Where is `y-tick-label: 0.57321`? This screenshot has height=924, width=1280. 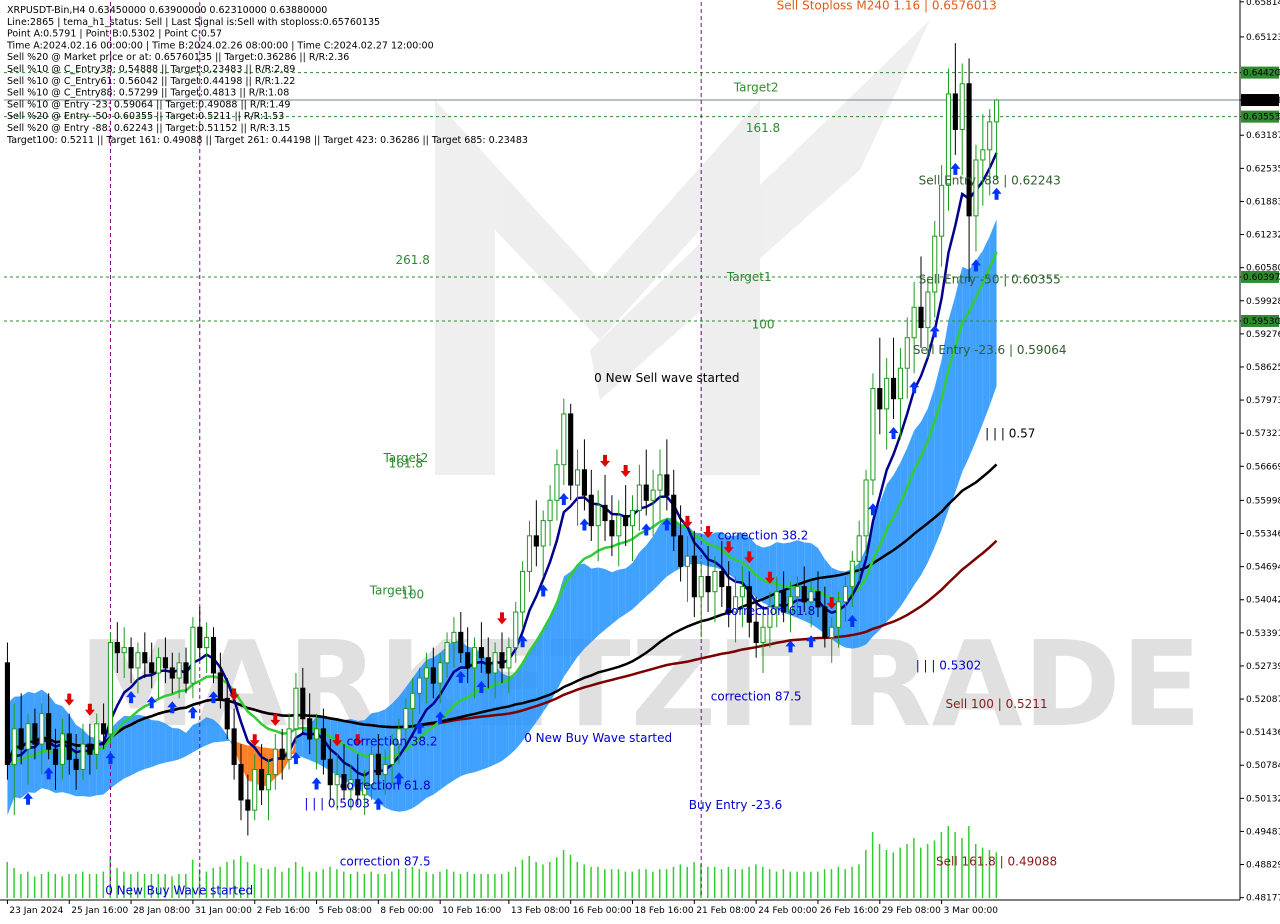
y-tick-label: 0.57321 is located at coordinates (1263, 434).